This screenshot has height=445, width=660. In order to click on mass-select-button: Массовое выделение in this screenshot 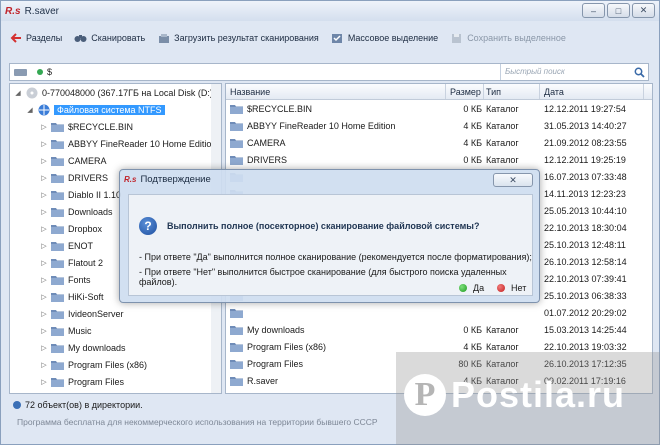, I will do `click(385, 38)`.